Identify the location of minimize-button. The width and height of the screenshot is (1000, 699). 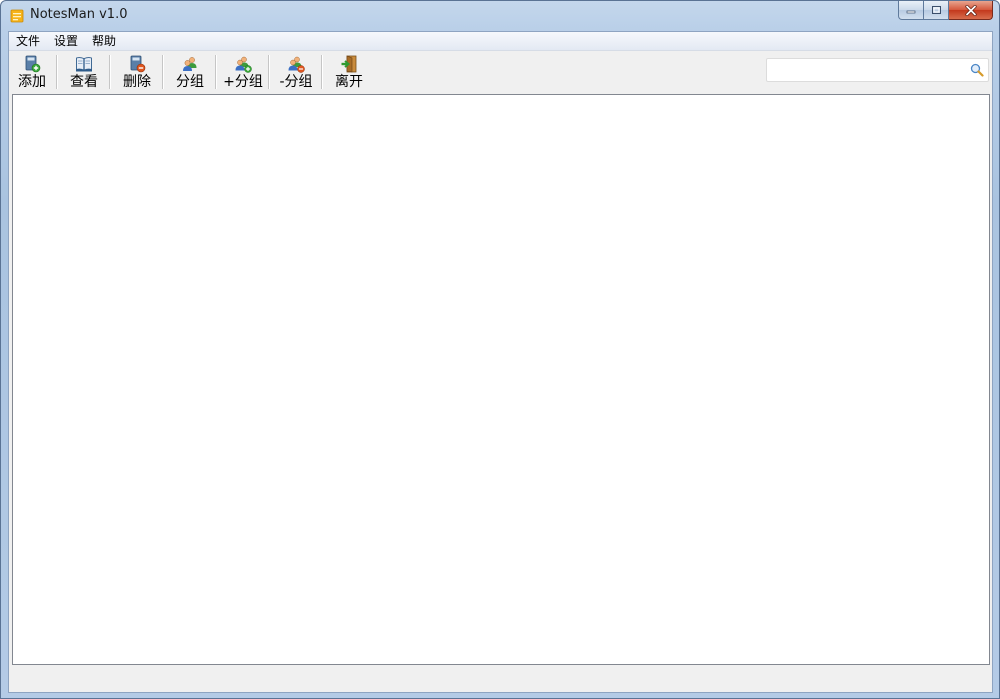
(911, 10).